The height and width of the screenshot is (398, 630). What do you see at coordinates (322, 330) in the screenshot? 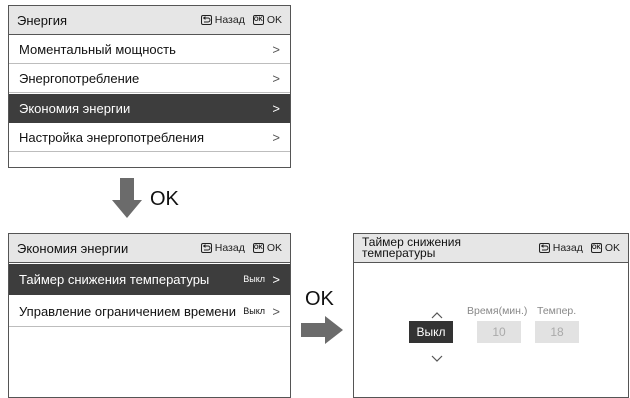
I see `arrow-right-icon` at bounding box center [322, 330].